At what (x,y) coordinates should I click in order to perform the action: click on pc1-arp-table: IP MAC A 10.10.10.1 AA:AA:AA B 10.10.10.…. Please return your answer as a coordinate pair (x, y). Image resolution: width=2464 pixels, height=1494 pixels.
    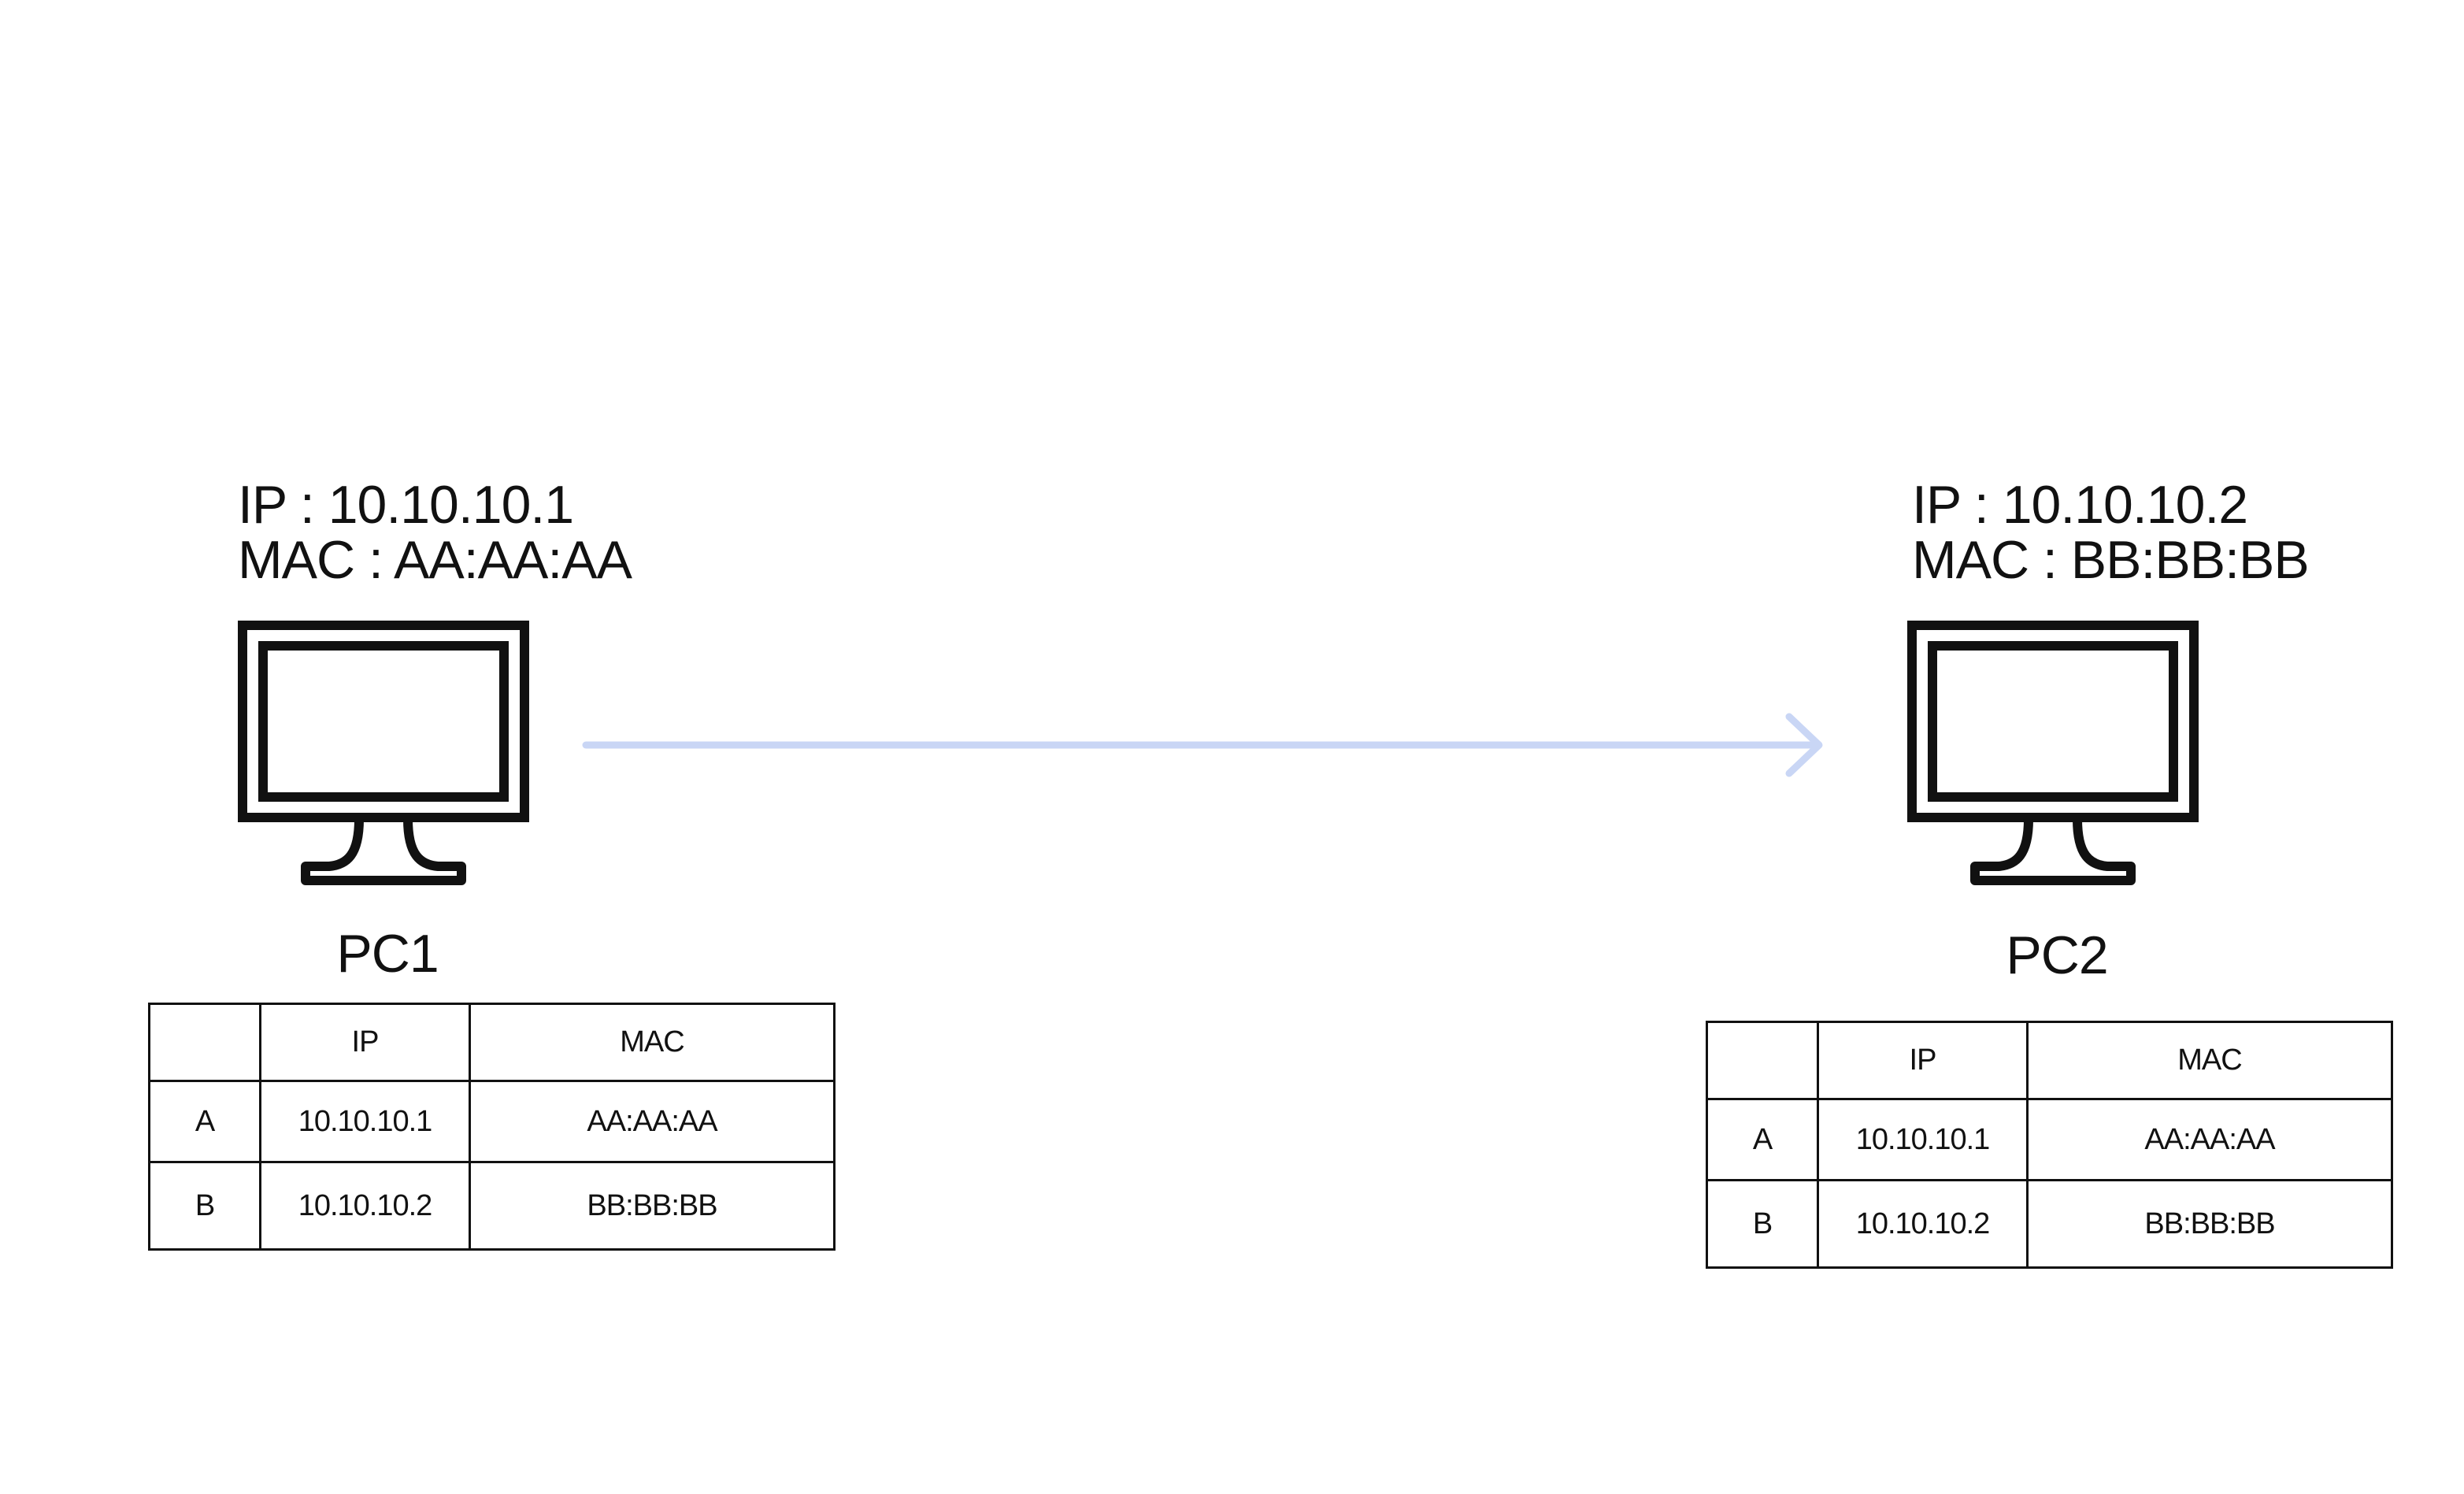
    Looking at the image, I should click on (492, 1127).